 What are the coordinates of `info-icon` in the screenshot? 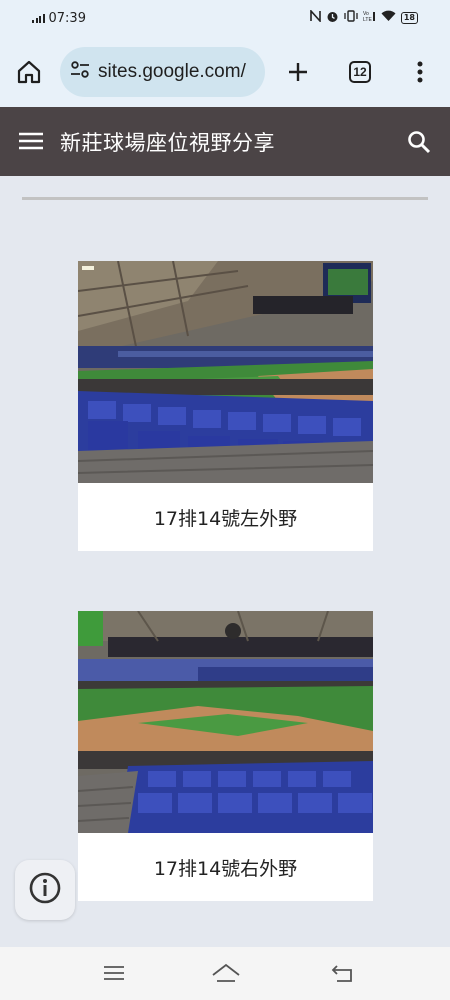 It's located at (45, 890).